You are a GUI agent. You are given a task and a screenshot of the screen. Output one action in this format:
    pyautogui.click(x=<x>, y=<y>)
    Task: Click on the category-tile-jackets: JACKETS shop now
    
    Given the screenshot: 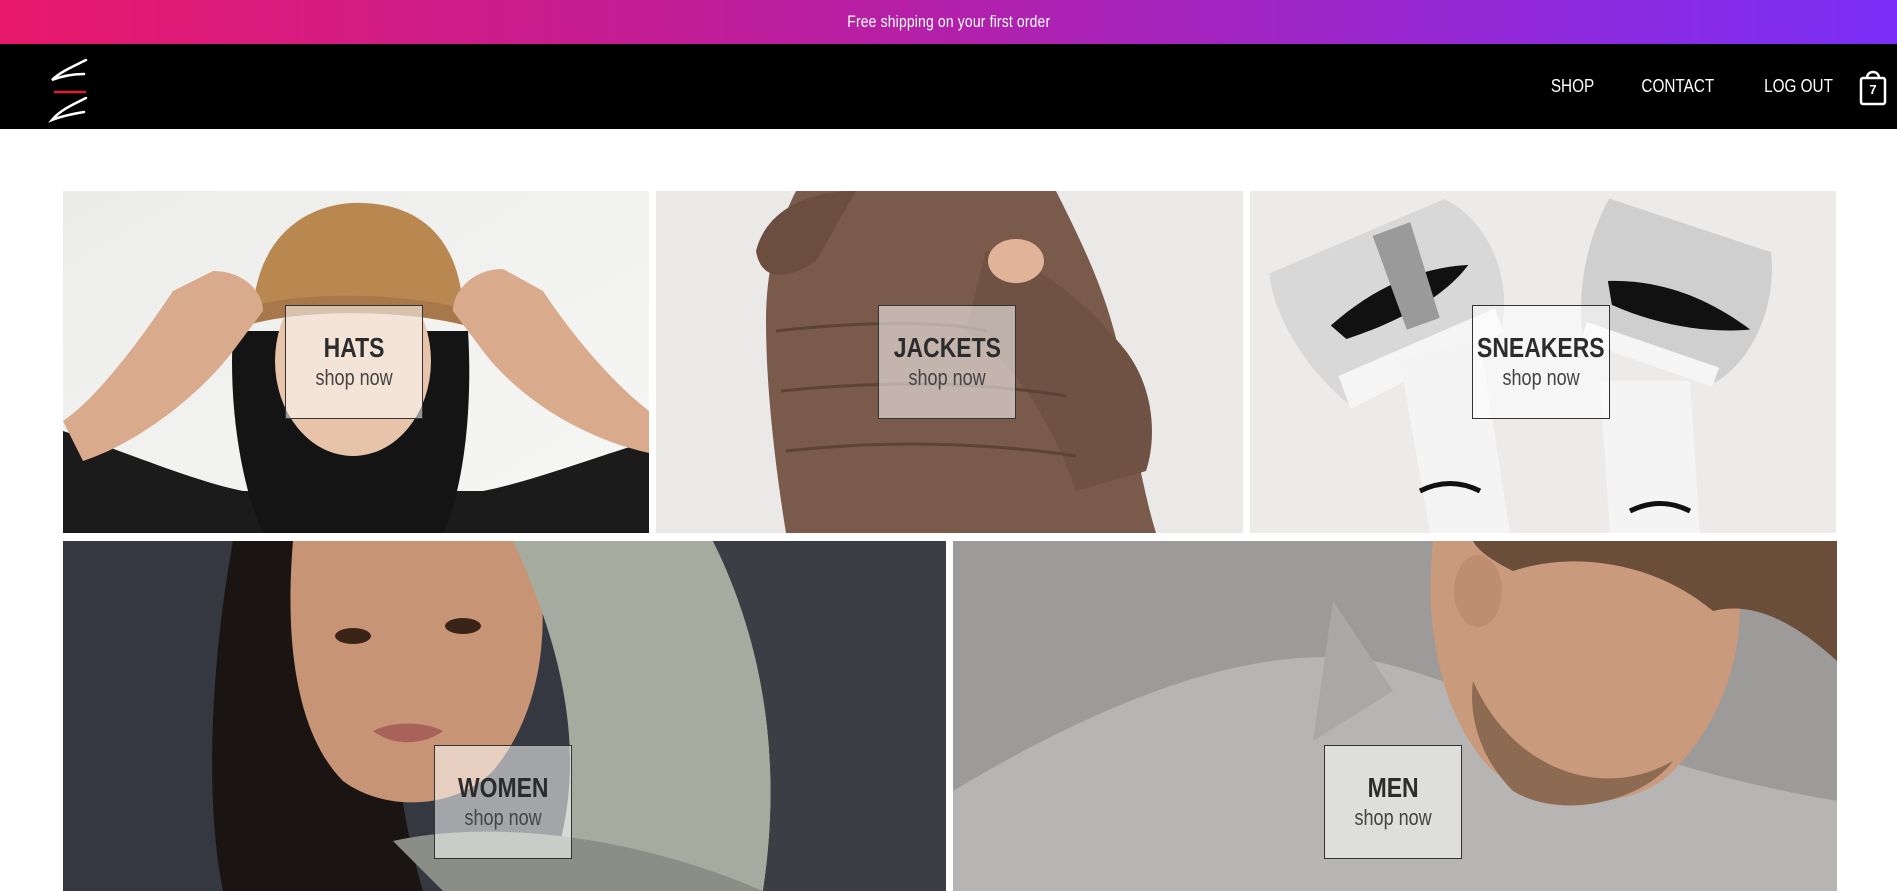 What is the action you would take?
    pyautogui.click(x=949, y=362)
    